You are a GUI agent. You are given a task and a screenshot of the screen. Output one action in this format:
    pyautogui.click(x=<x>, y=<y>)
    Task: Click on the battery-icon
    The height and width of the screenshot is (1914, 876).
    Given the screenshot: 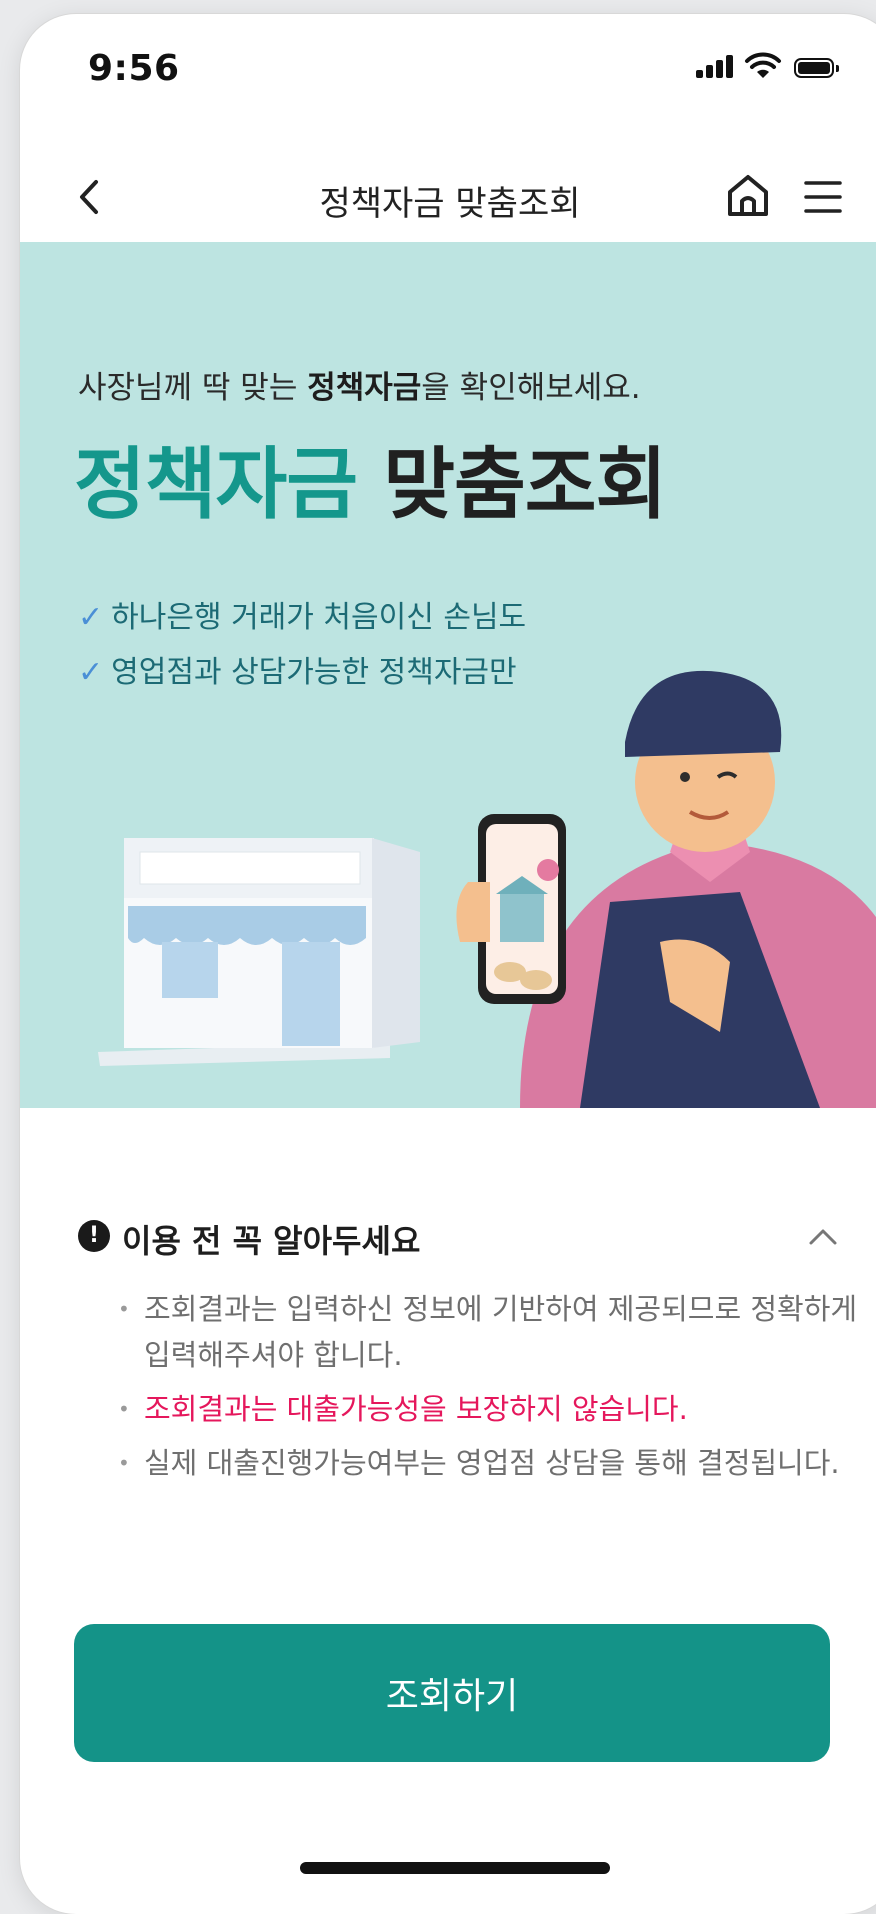 What is the action you would take?
    pyautogui.click(x=816, y=68)
    